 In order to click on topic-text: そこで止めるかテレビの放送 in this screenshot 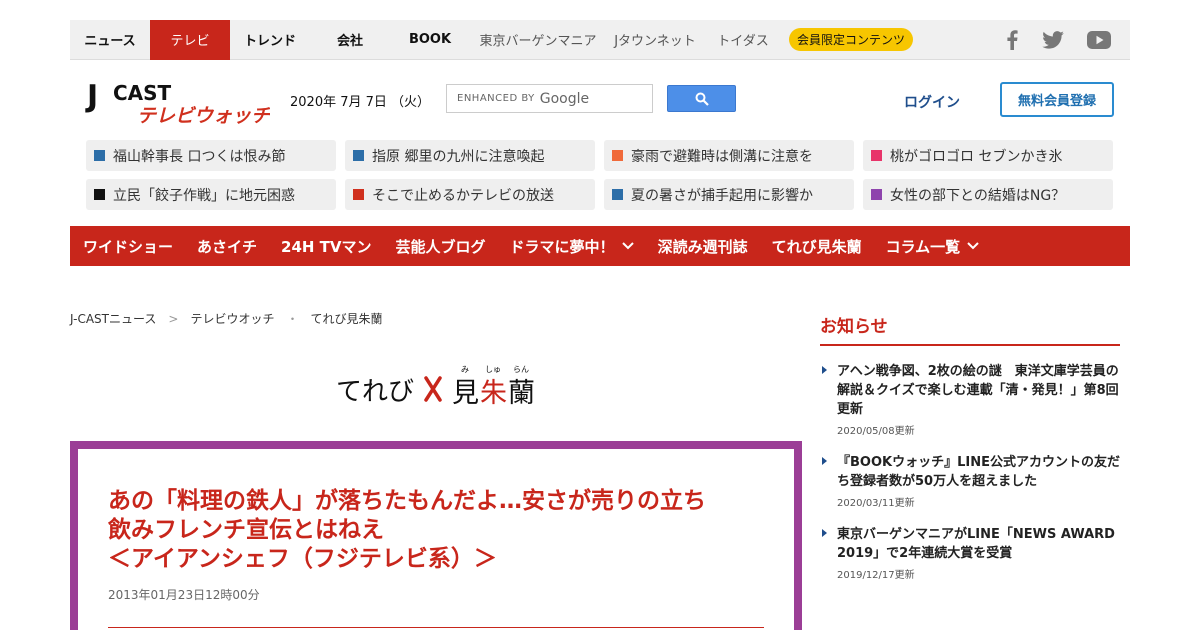, I will do `click(463, 195)`.